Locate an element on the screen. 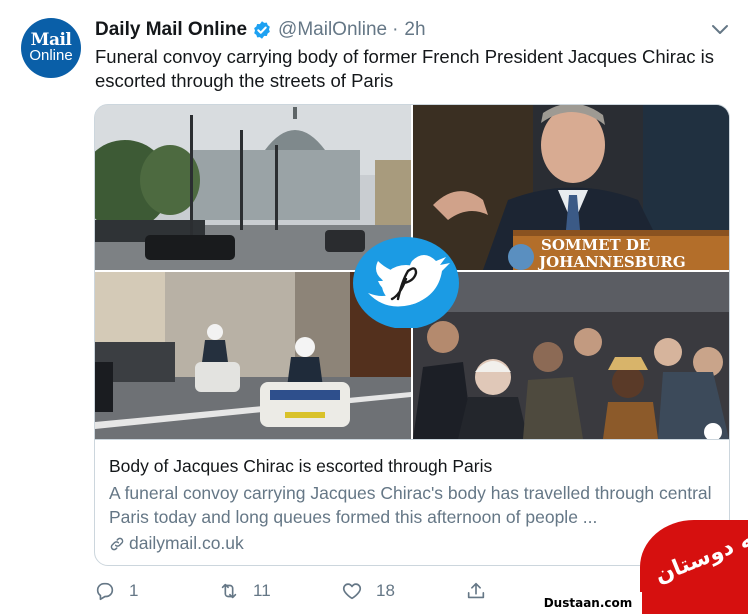 The image size is (748, 614). share-icon is located at coordinates (476, 590).